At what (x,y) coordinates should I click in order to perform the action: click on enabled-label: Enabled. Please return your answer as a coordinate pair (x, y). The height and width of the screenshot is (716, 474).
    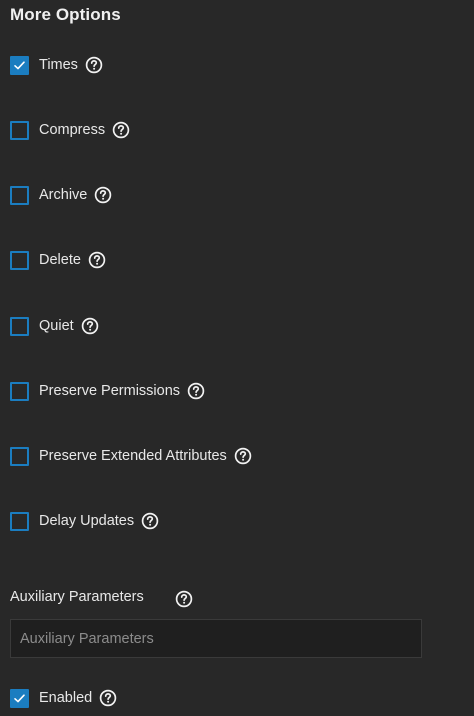
    Looking at the image, I should click on (66, 698).